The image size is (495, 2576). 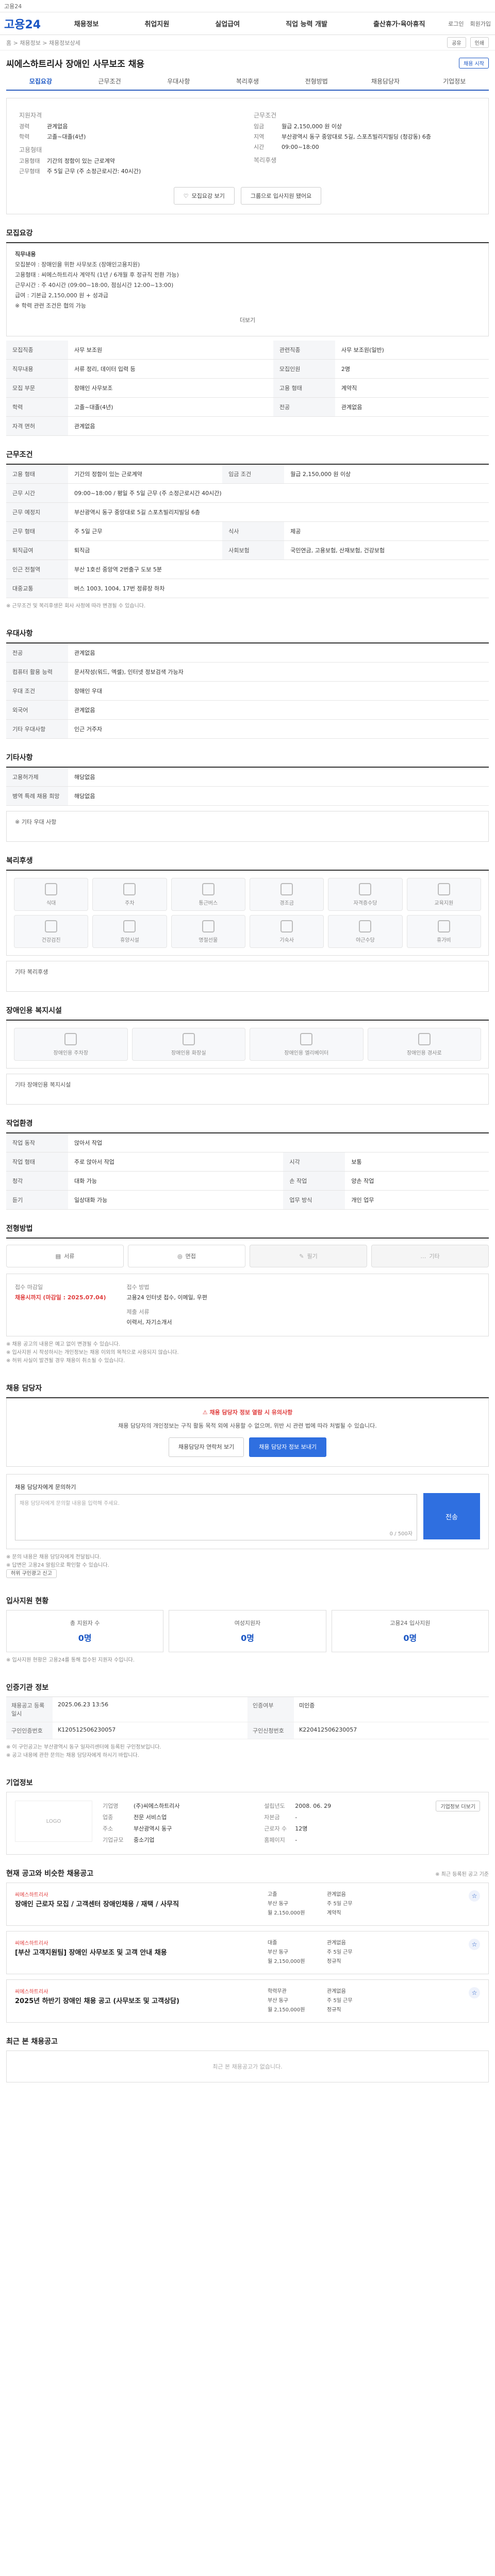 I want to click on view-info-button: ♡ 모집요강 보기, so click(x=204, y=196).